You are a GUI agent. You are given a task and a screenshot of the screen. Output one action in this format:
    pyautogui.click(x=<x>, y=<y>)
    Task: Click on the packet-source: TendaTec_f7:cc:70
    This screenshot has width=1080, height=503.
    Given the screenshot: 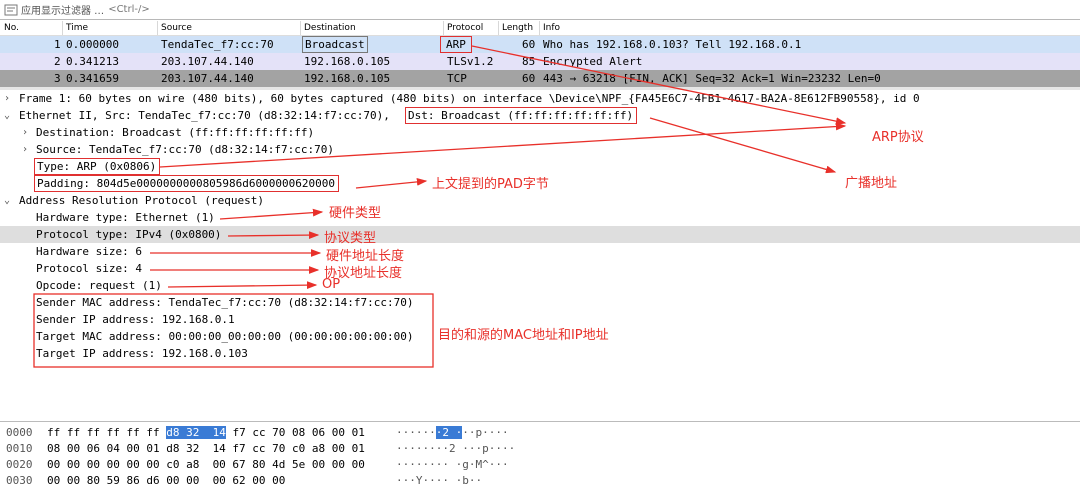 What is the action you would take?
    pyautogui.click(x=217, y=44)
    